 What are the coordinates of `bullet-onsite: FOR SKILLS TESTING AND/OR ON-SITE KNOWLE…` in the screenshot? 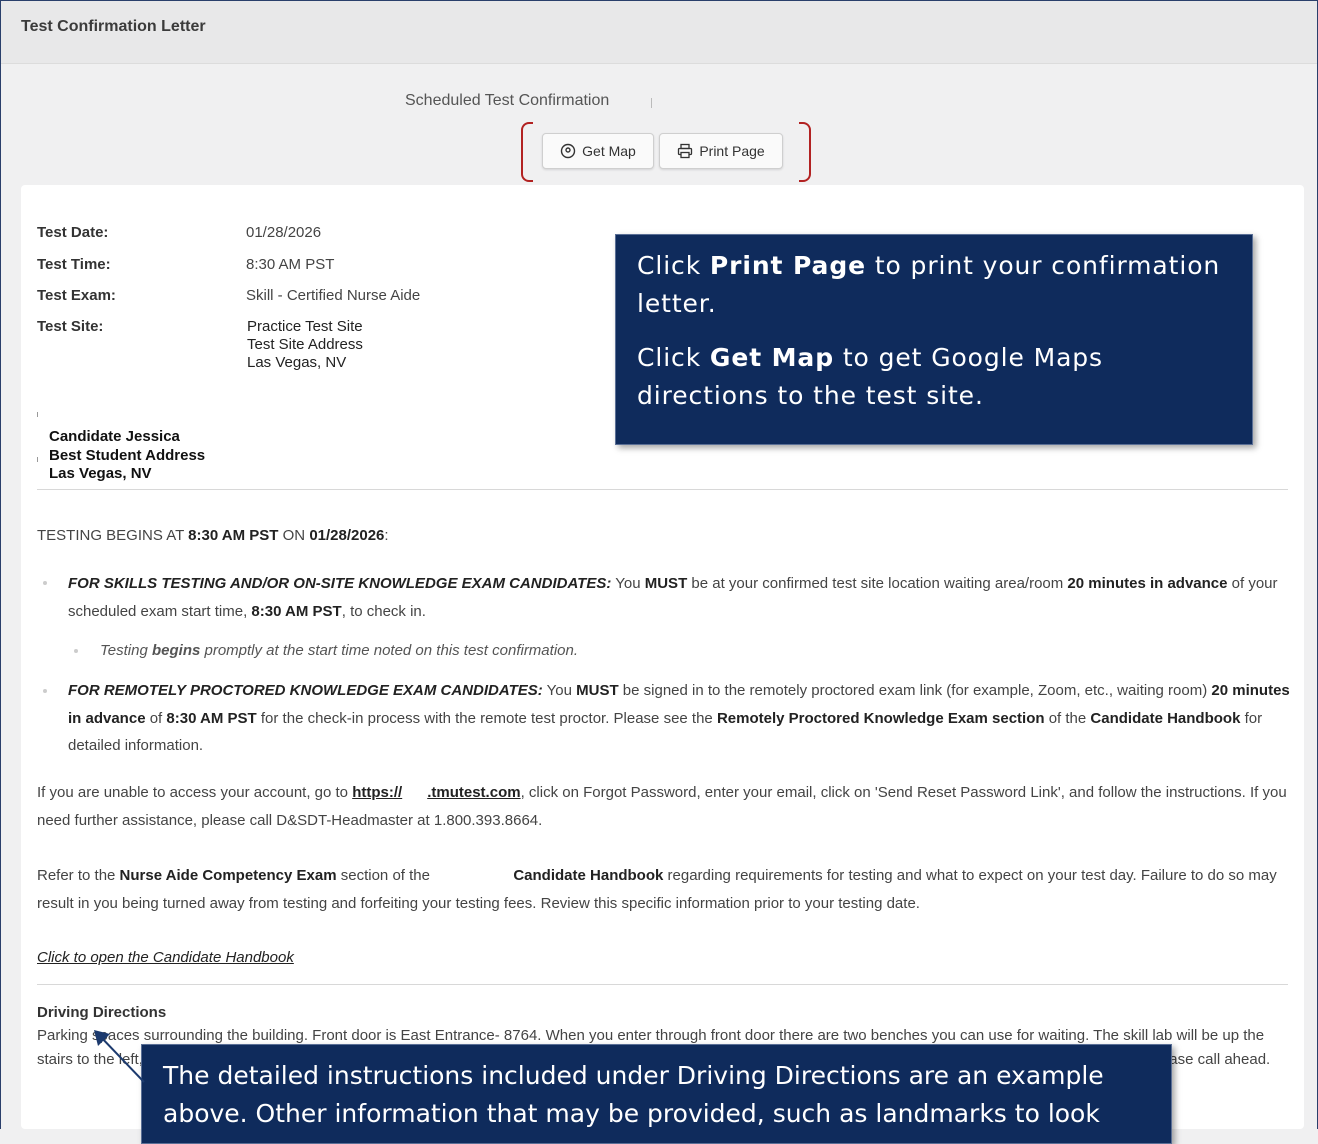 It's located at (679, 597).